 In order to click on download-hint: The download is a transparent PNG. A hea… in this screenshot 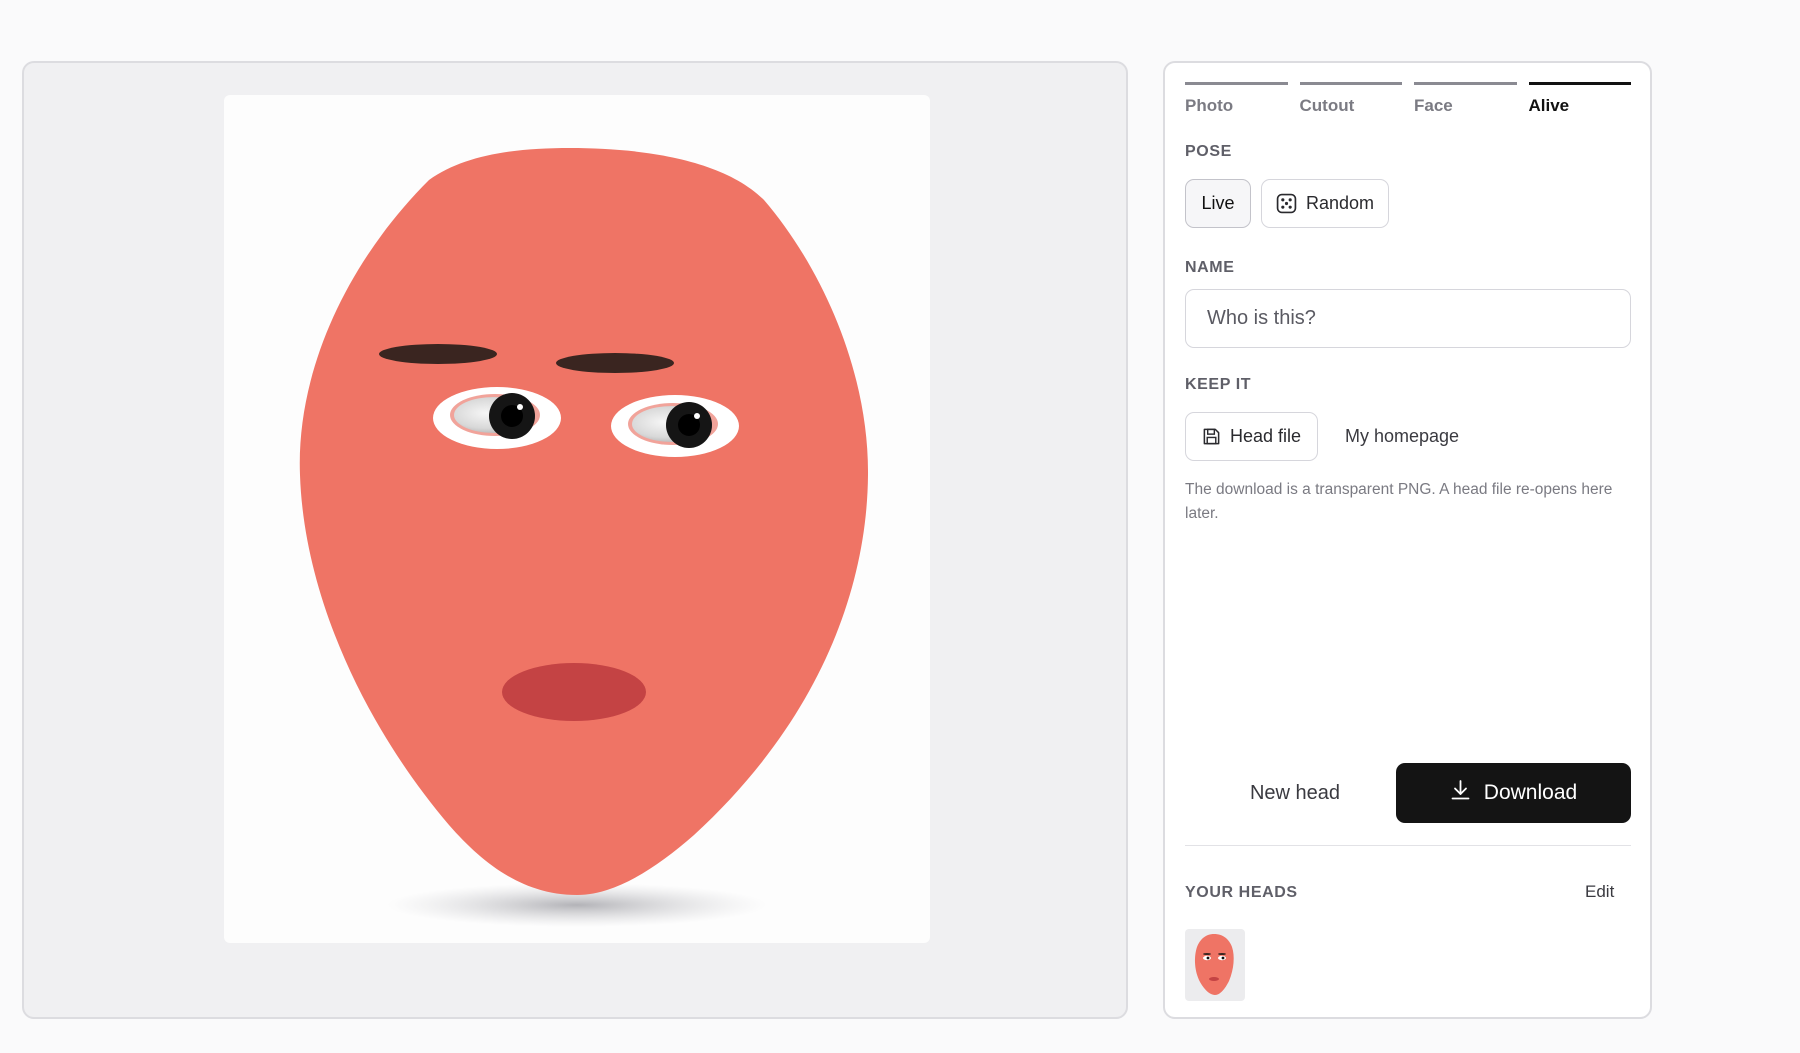, I will do `click(1399, 501)`.